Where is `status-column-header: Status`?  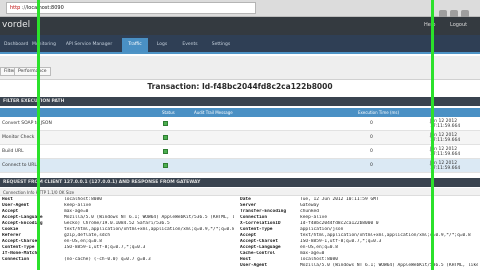
status-column-header: Status is located at coordinates (168, 112).